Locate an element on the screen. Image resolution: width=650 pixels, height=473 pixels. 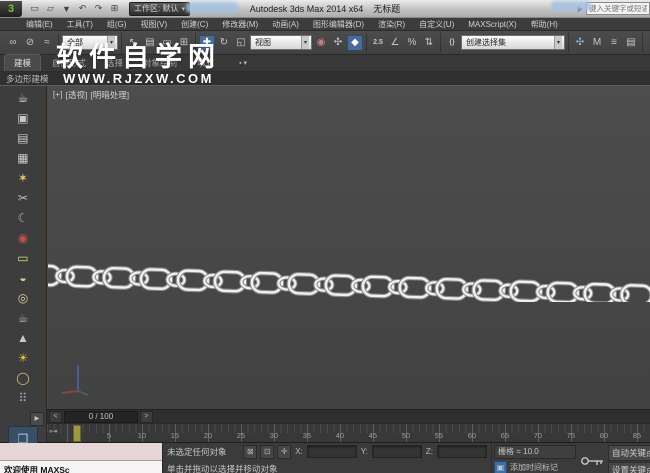
project-folder-icon: ⊞ is located at coordinates (114, 8).